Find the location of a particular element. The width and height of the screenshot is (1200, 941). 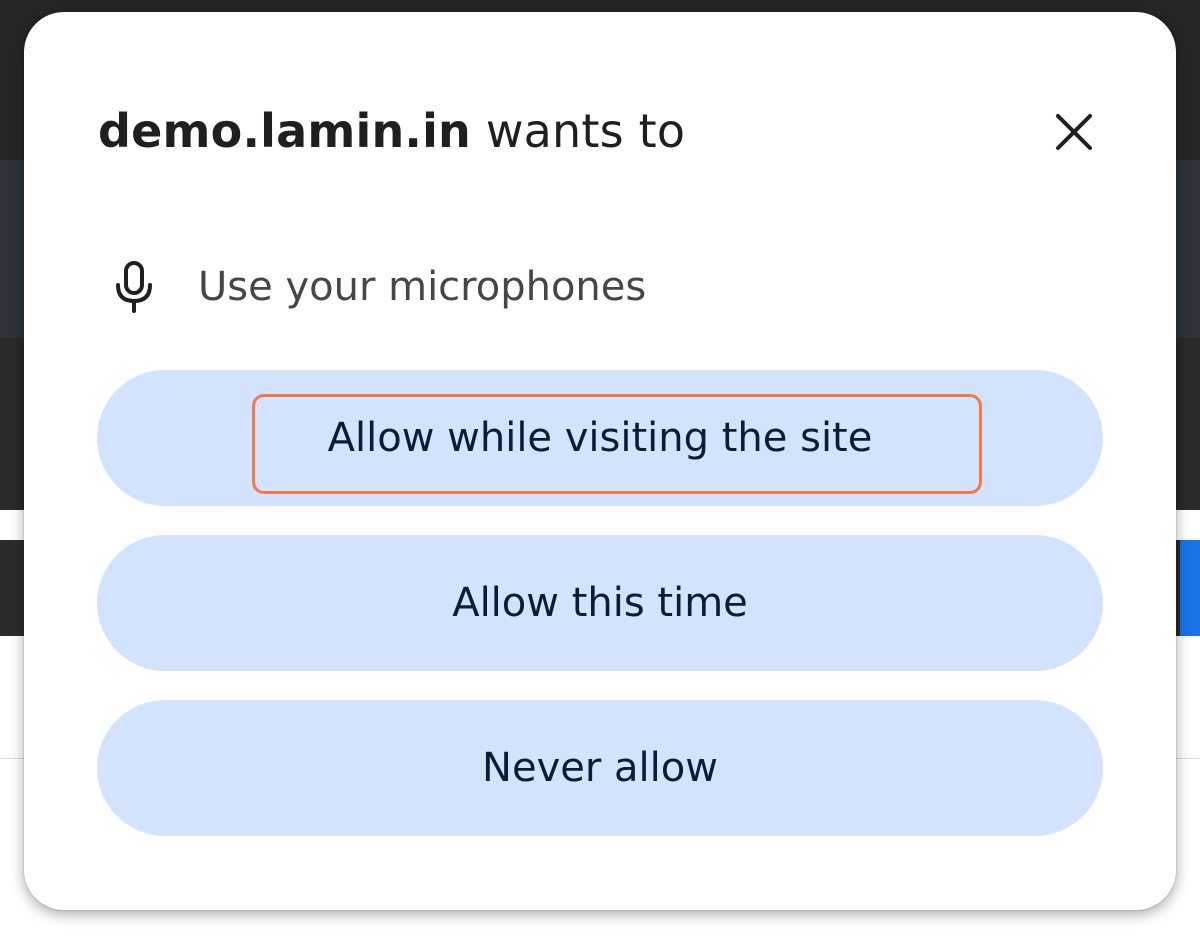

never-allow-label: Never allow is located at coordinates (600, 768).